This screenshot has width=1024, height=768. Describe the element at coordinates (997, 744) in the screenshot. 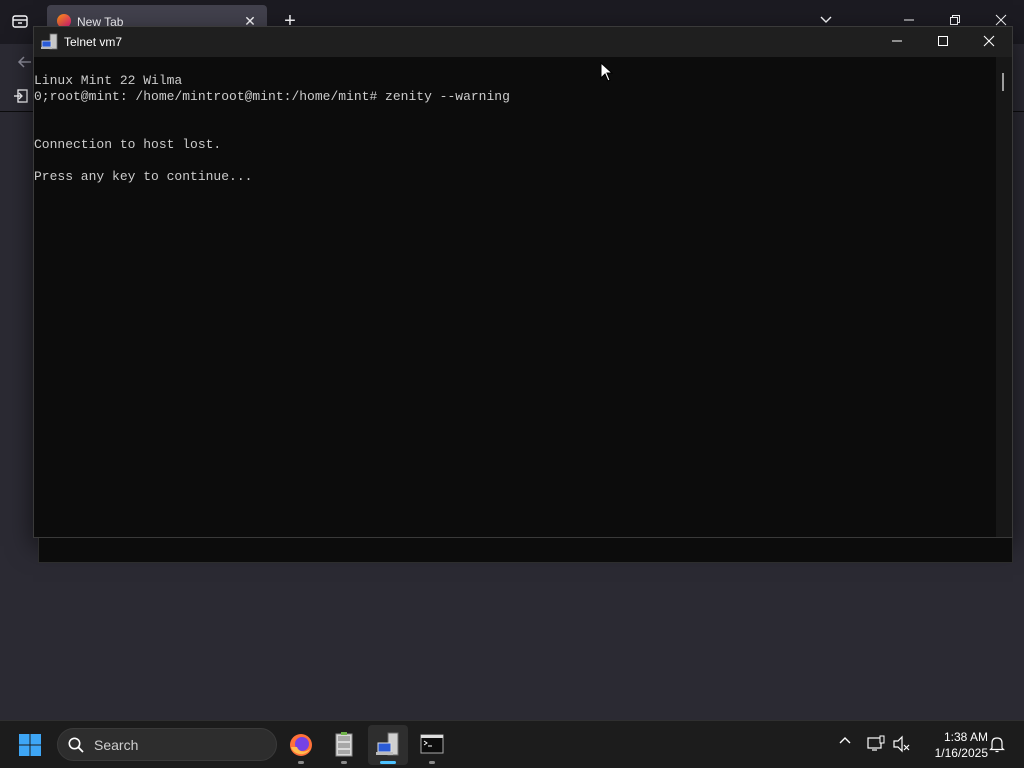

I see `notification-bell-icon` at that location.